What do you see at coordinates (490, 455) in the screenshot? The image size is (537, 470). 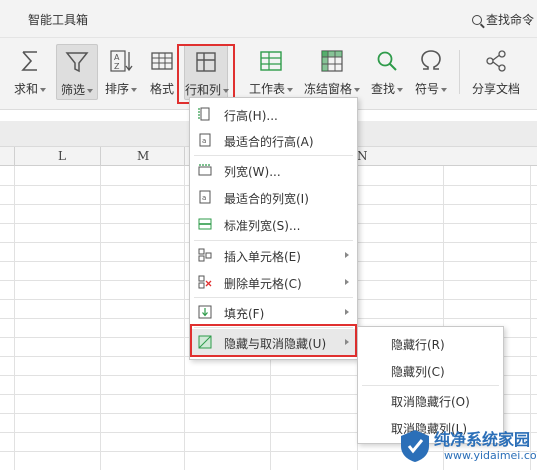 I see `watermark-url: www.yidaimei.com` at bounding box center [490, 455].